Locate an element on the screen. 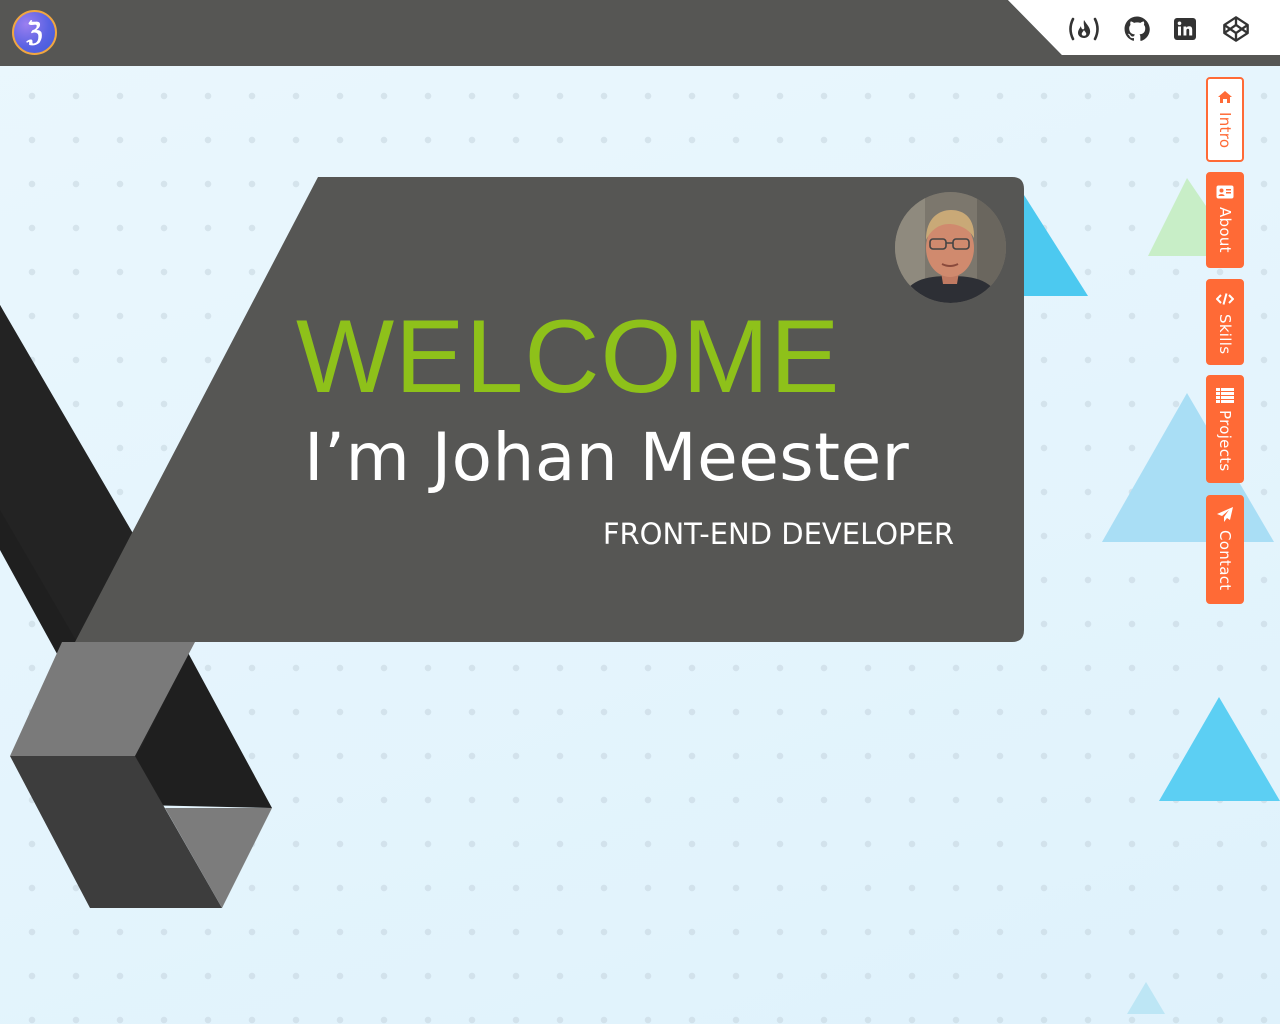  nav-item-about: About is located at coordinates (1225, 220).